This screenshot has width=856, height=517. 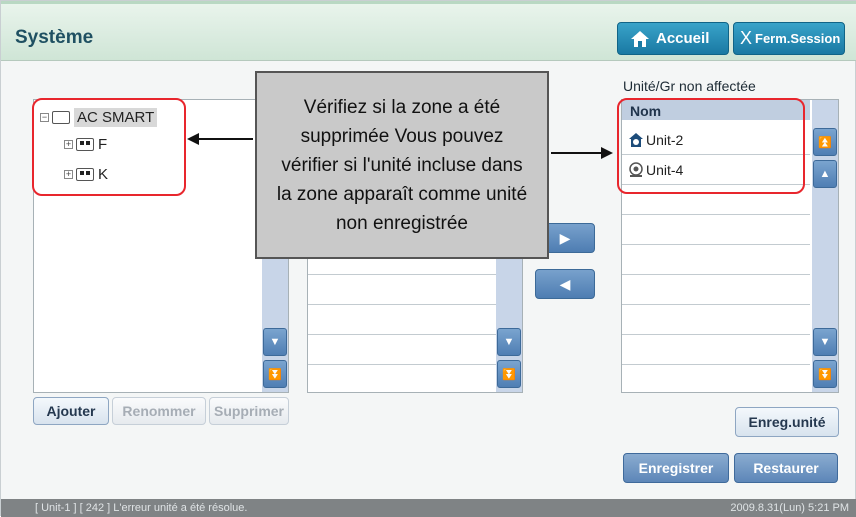 I want to click on callout-line: supprimée Vous pouvez, so click(x=402, y=136).